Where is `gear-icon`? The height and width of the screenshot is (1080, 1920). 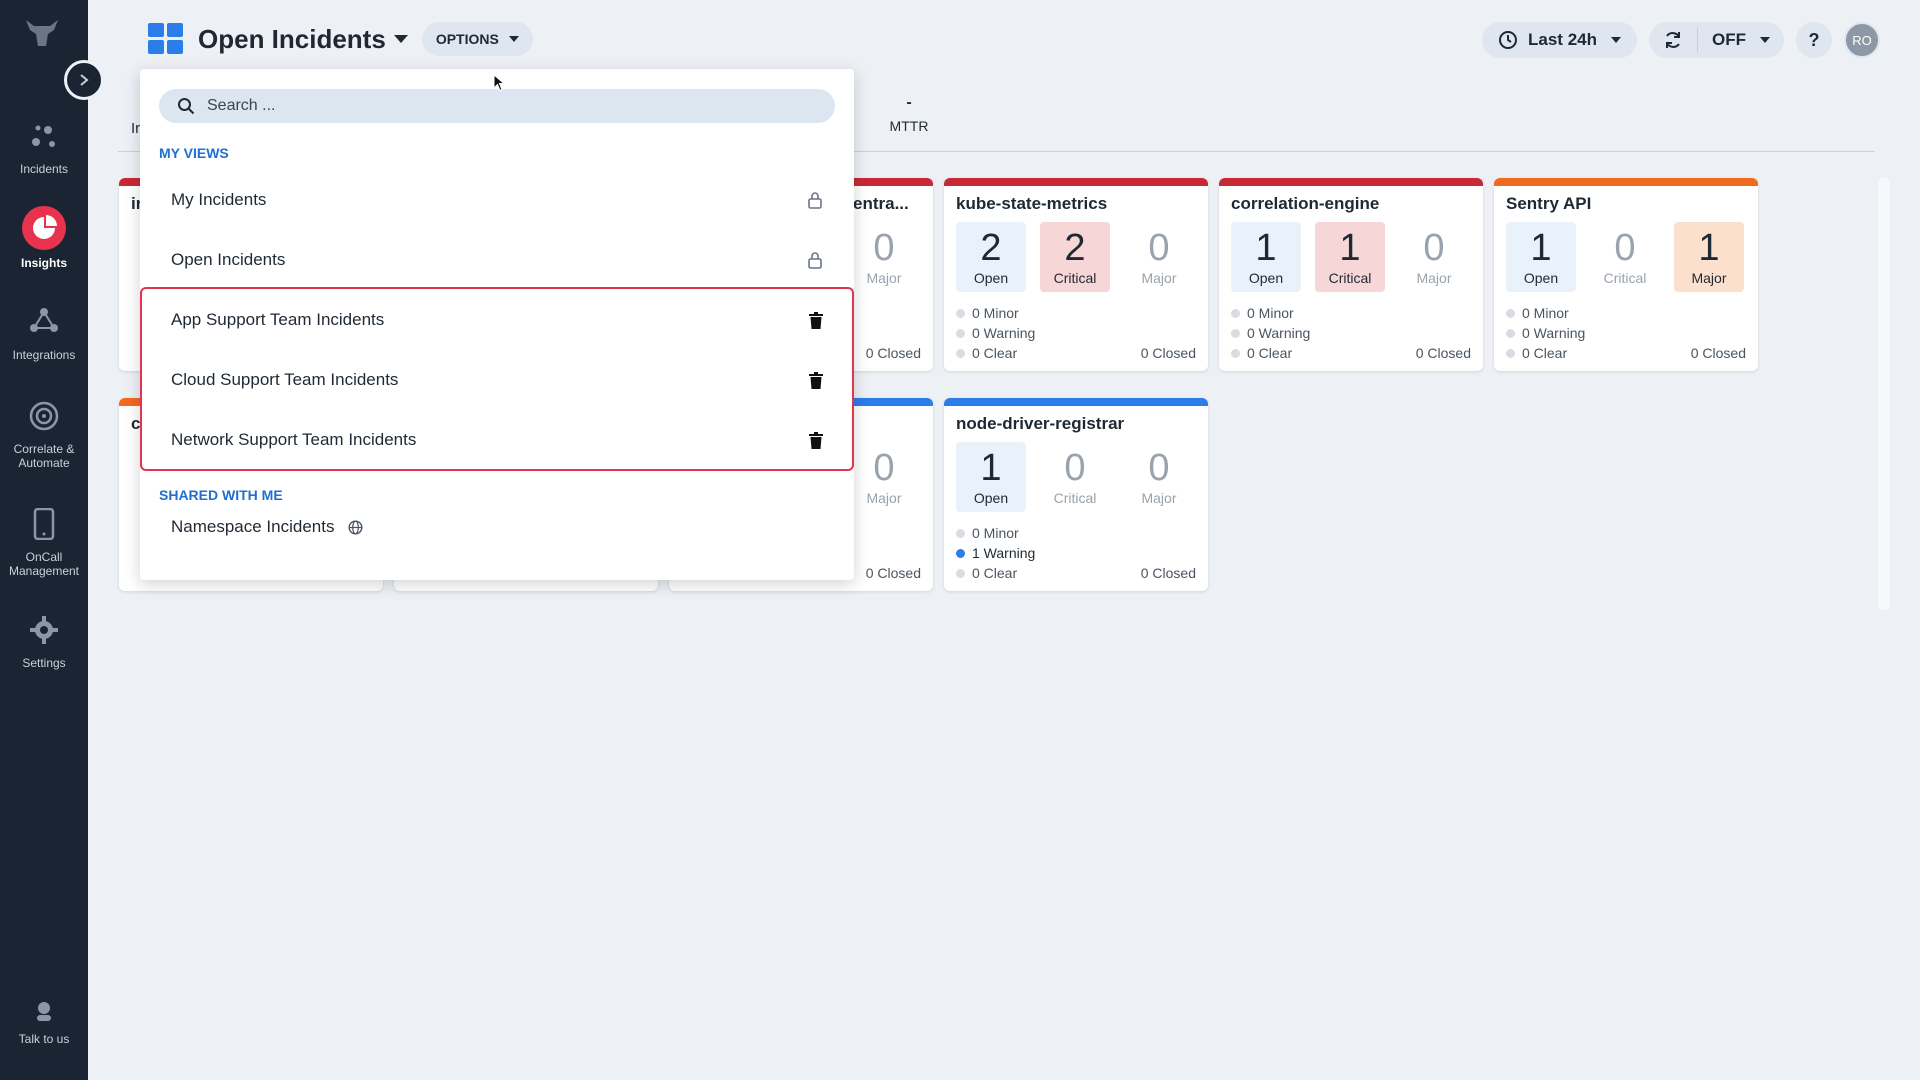 gear-icon is located at coordinates (44, 630).